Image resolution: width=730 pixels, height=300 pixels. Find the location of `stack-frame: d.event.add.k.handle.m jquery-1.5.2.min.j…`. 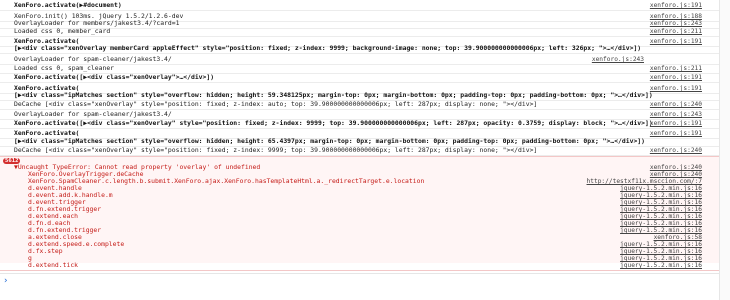

stack-frame: d.event.add.k.handle.m jquery-1.5.2.min.j… is located at coordinates (365, 195).